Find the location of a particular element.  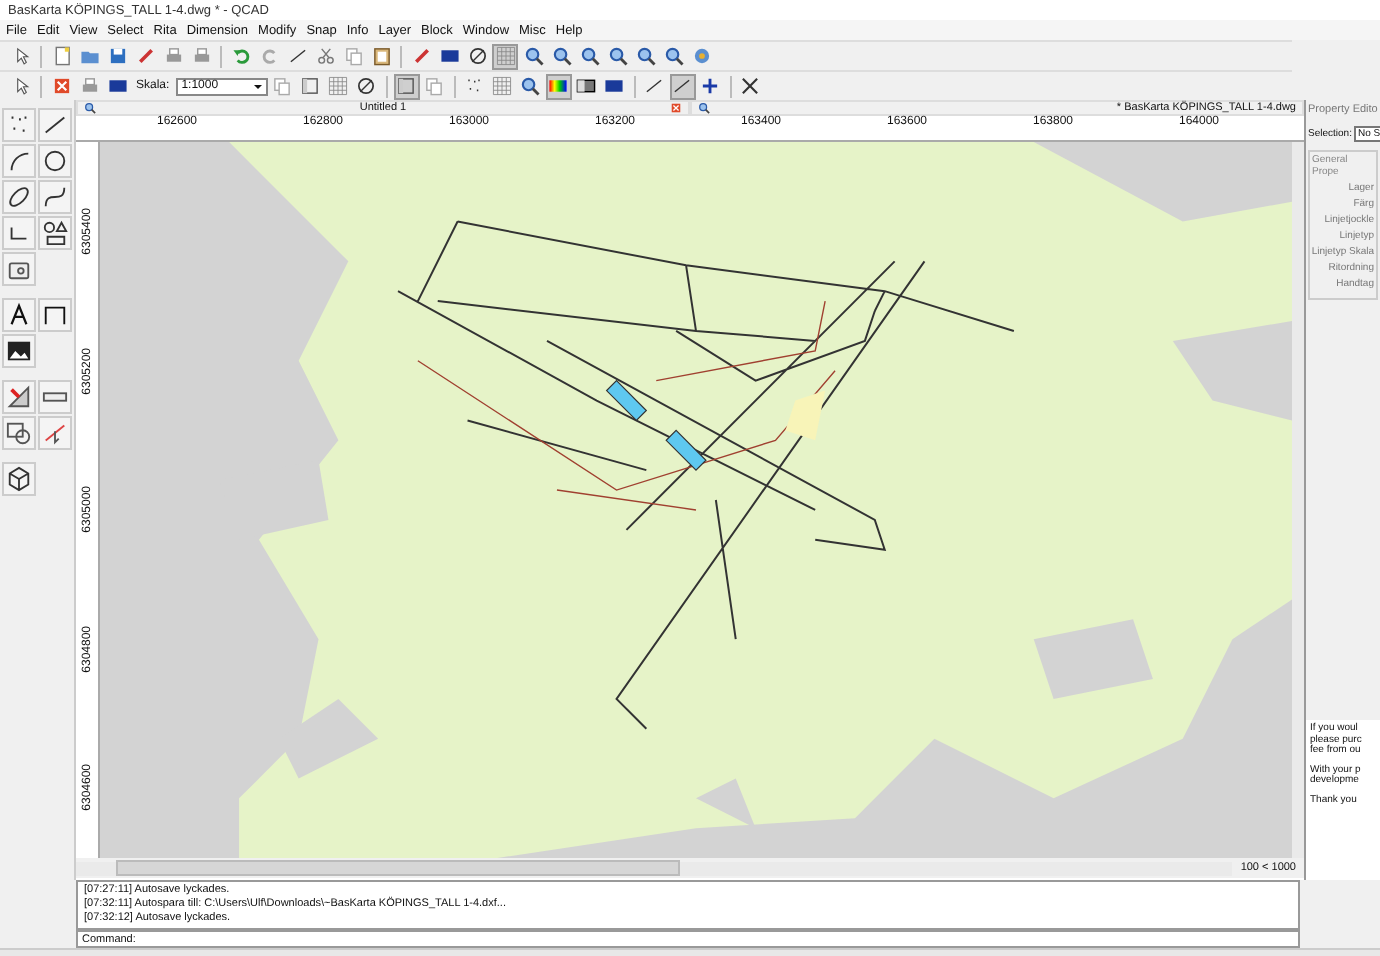

table-icon is located at coordinates (502, 86).